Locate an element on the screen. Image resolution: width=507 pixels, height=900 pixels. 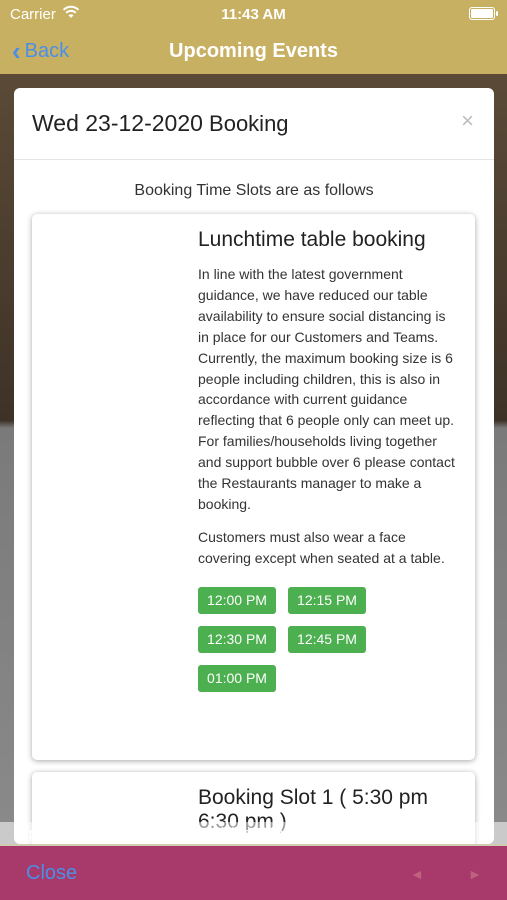
navigation-bar: ‹ Back Upcoming Events is located at coordinates (253, 53).